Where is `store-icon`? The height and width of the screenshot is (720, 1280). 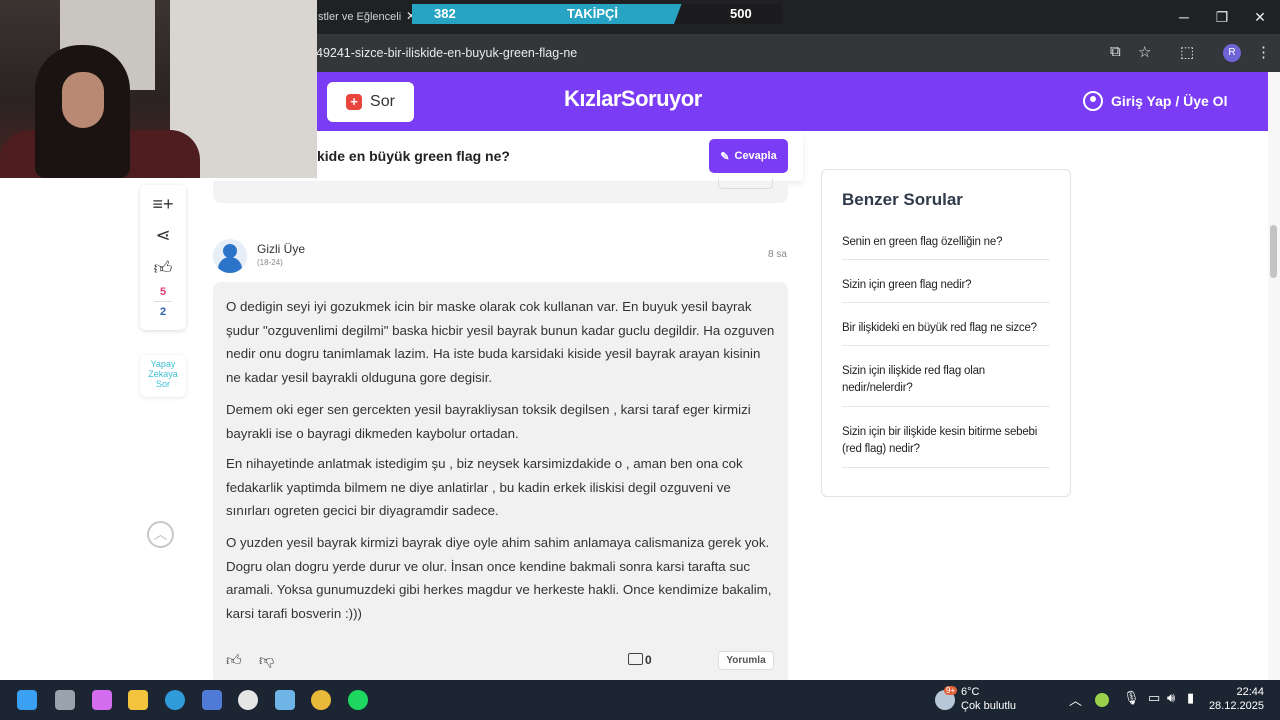 store-icon is located at coordinates (212, 700).